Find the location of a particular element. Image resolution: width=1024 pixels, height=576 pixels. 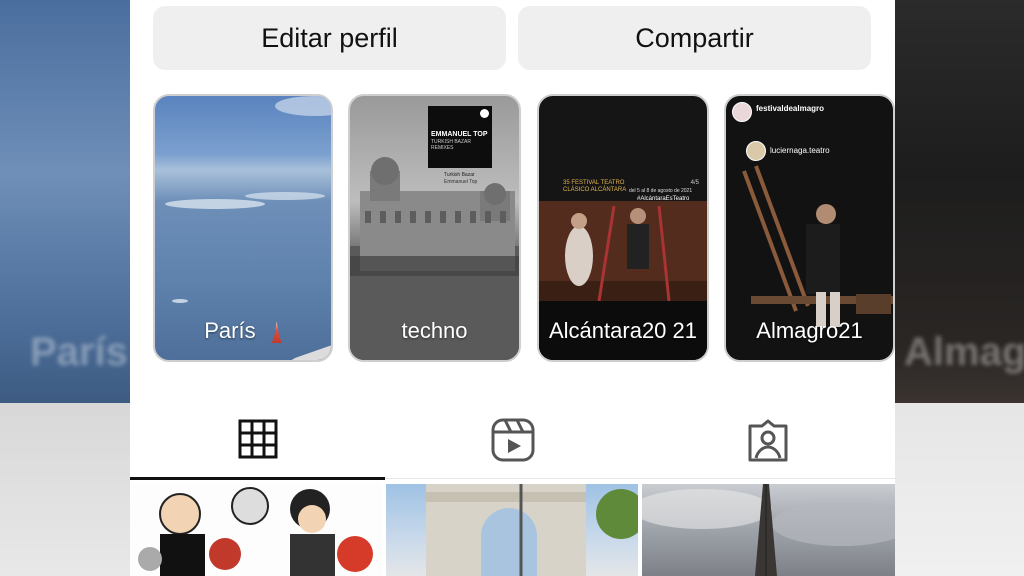

highlight-label: Almagro21 is located at coordinates (809, 330).